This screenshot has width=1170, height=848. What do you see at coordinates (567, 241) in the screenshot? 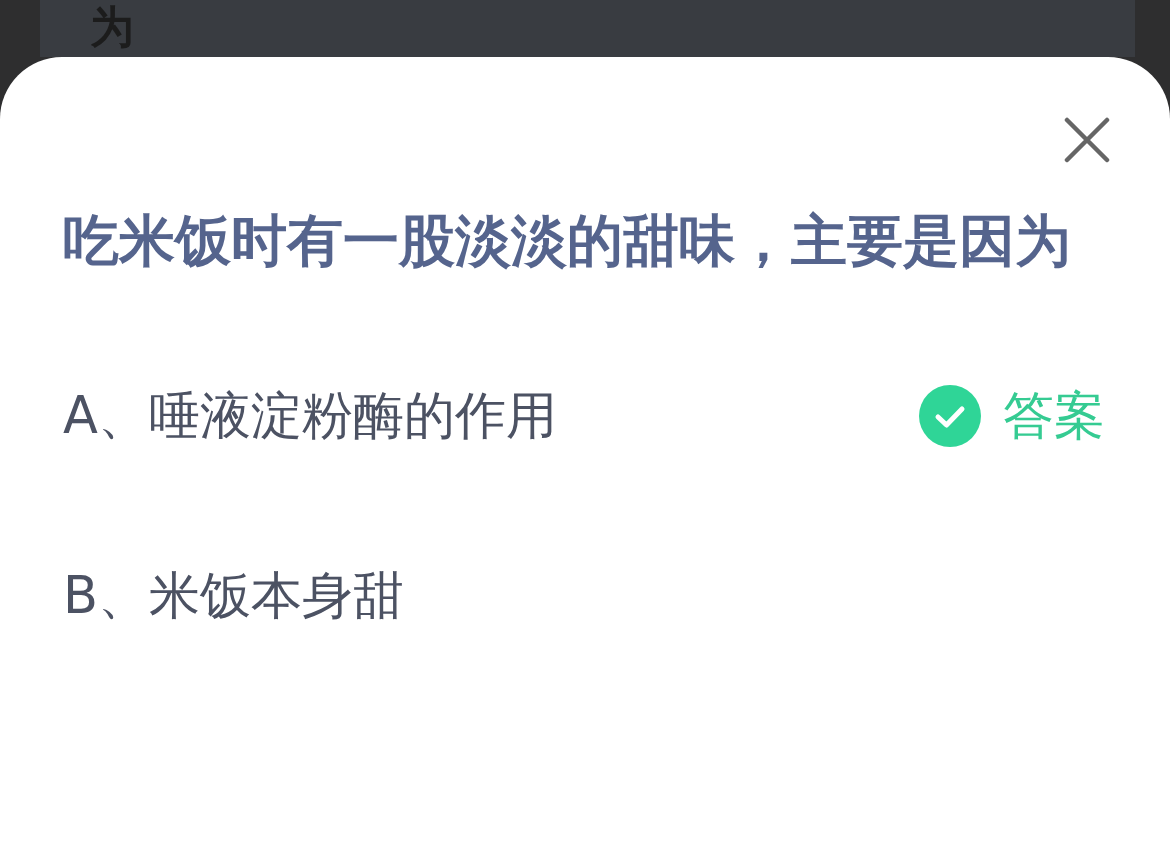
I see `question-text: 吃米饭时有一股淡淡的甜味，主要是因为` at bounding box center [567, 241].